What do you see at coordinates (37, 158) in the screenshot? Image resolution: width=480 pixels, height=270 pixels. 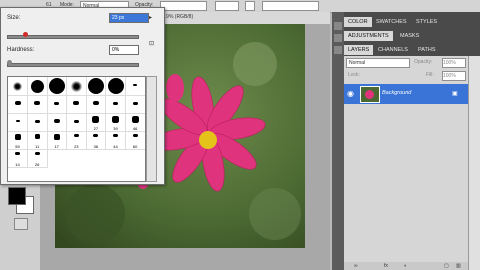 I see `brush-preset: 26` at bounding box center [37, 158].